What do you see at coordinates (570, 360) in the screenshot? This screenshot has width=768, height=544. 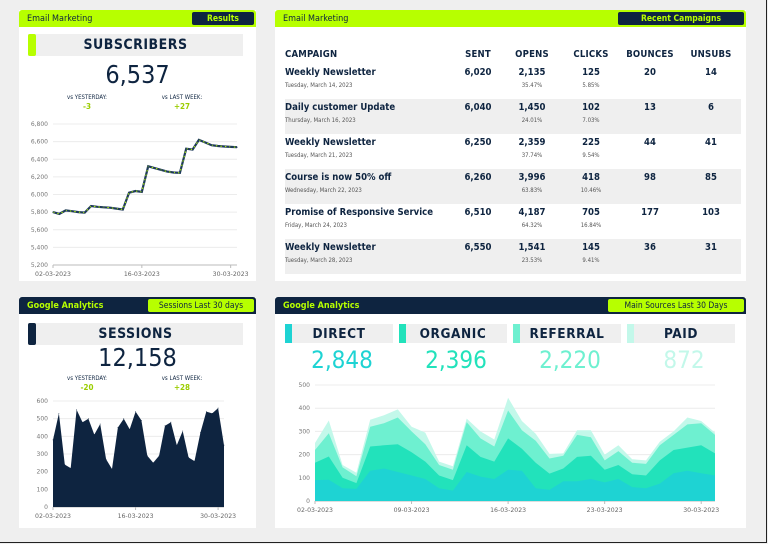 I see `source-value-referral: 2,220` at bounding box center [570, 360].